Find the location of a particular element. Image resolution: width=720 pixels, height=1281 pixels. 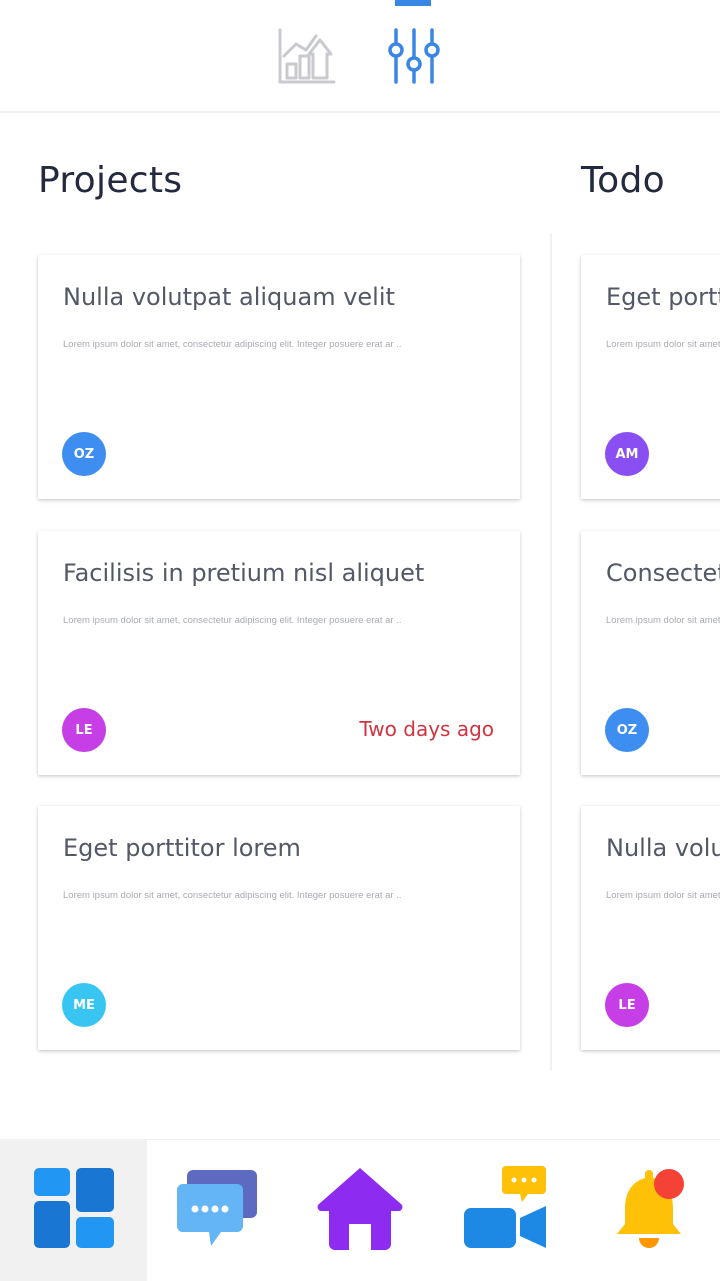

nav-messages is located at coordinates (217, 1210).